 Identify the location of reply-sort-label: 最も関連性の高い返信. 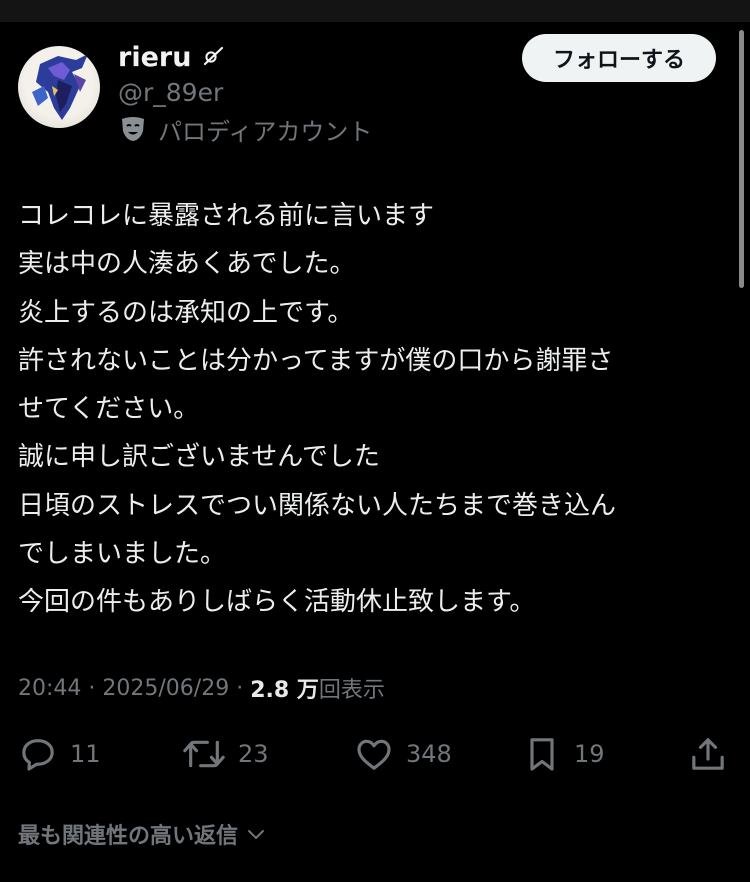
(128, 836).